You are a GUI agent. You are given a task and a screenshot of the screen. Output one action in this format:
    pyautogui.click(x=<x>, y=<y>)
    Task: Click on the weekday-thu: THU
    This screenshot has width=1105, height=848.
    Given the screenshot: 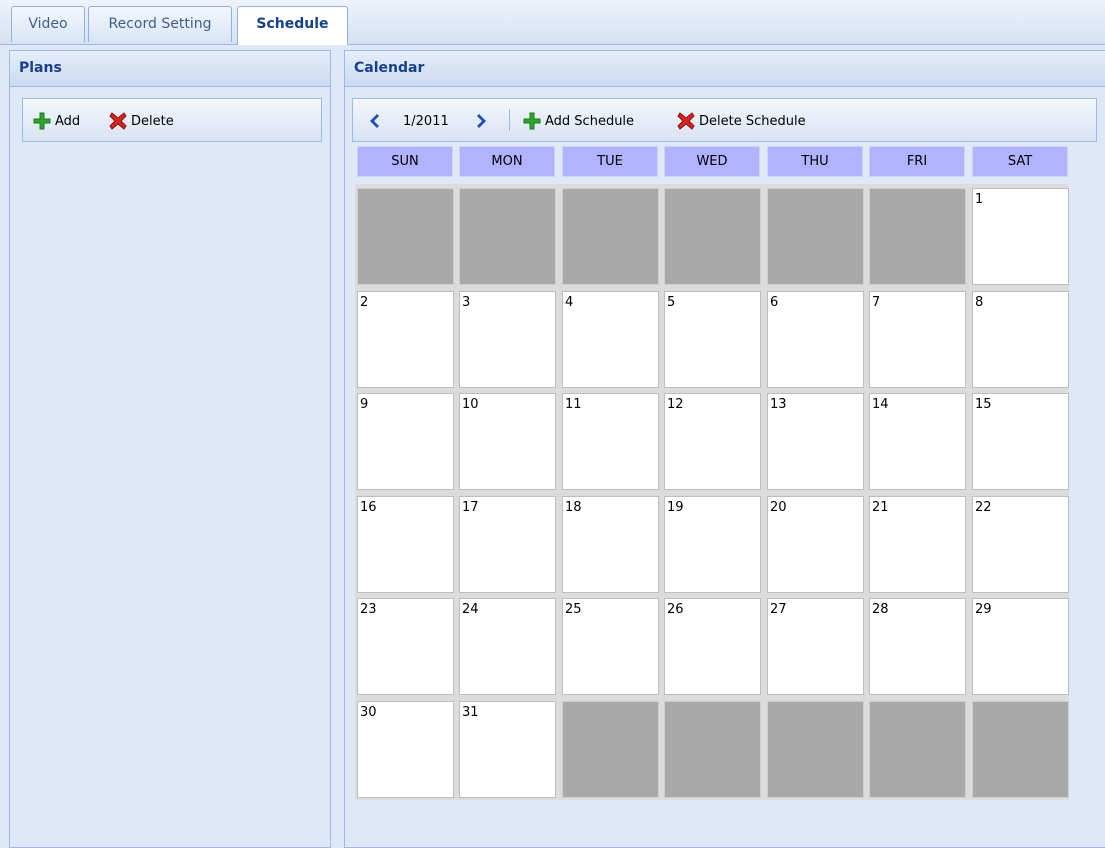 What is the action you would take?
    pyautogui.click(x=815, y=161)
    